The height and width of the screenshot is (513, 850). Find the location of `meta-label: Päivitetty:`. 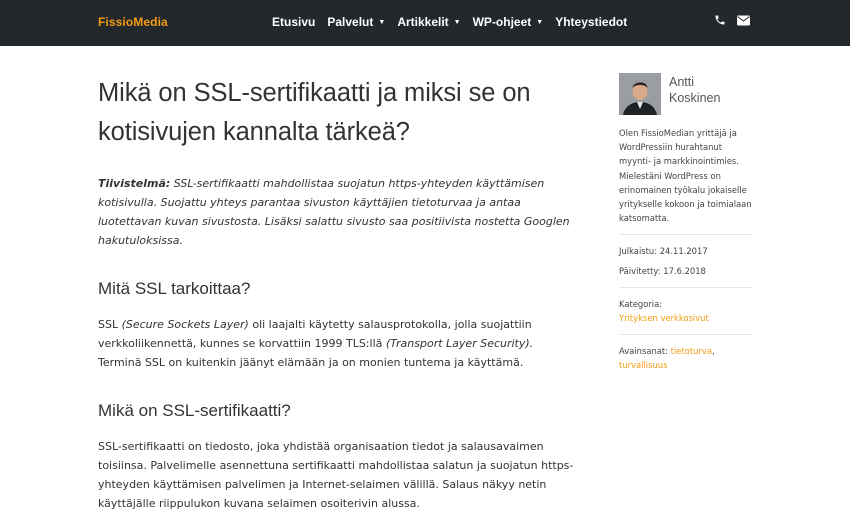

meta-label: Päivitetty: is located at coordinates (640, 270).